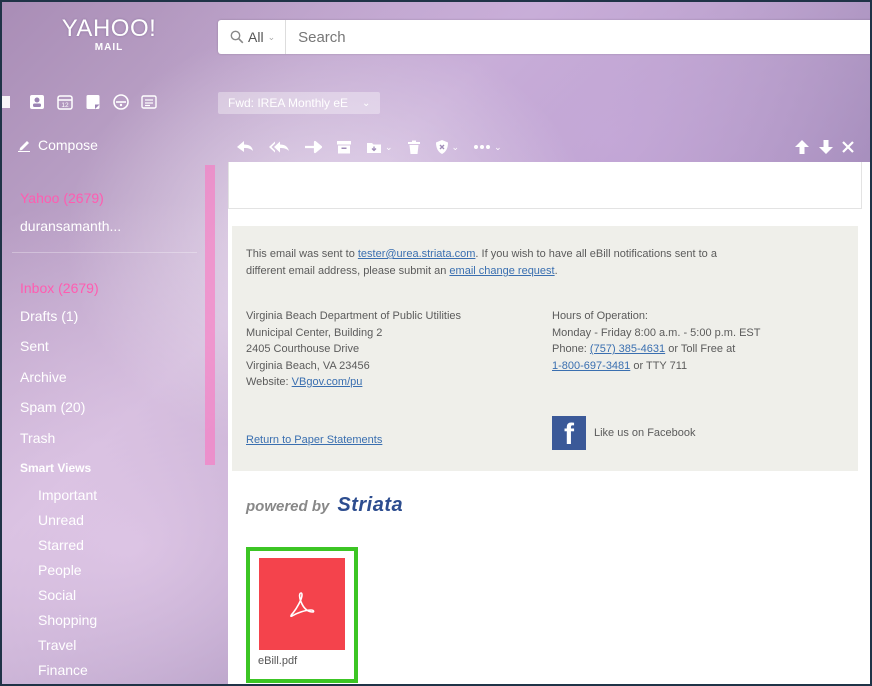 Image resolution: width=872 pixels, height=686 pixels. I want to click on sidebar-item-spam: Spam (20), so click(52, 407).